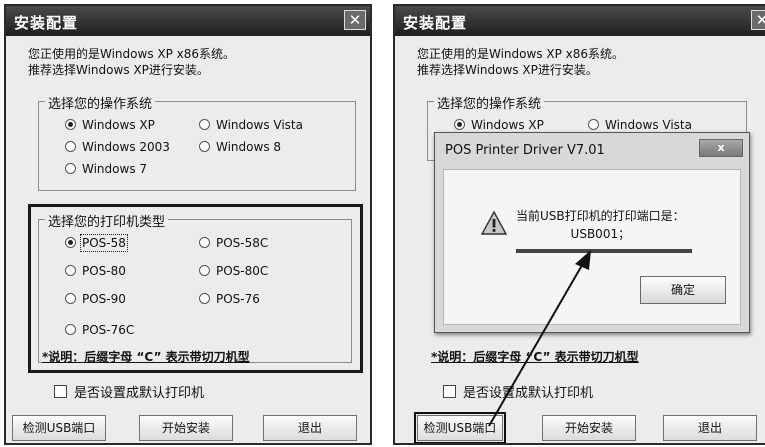  I want to click on radio-windows-7: Windows 7, so click(106, 169).